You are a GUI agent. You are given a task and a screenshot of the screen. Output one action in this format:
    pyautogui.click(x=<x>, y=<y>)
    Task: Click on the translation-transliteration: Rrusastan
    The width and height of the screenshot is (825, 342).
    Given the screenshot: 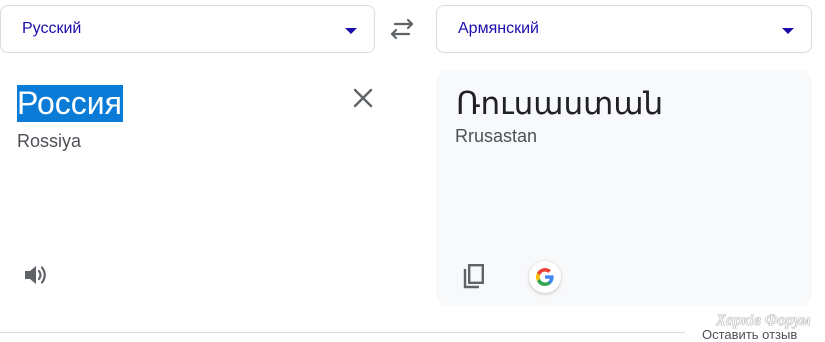 What is the action you would take?
    pyautogui.click(x=496, y=136)
    